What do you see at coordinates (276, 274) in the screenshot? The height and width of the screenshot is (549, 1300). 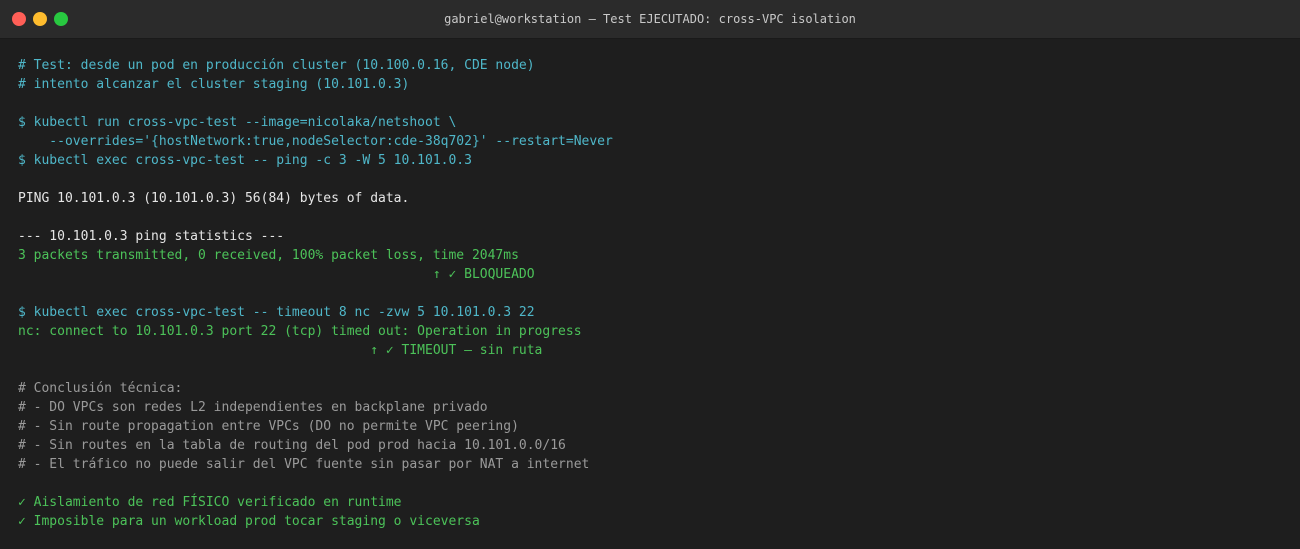 I see `terminal-line-ok: ↑ ✓ BLOQUEADO` at bounding box center [276, 274].